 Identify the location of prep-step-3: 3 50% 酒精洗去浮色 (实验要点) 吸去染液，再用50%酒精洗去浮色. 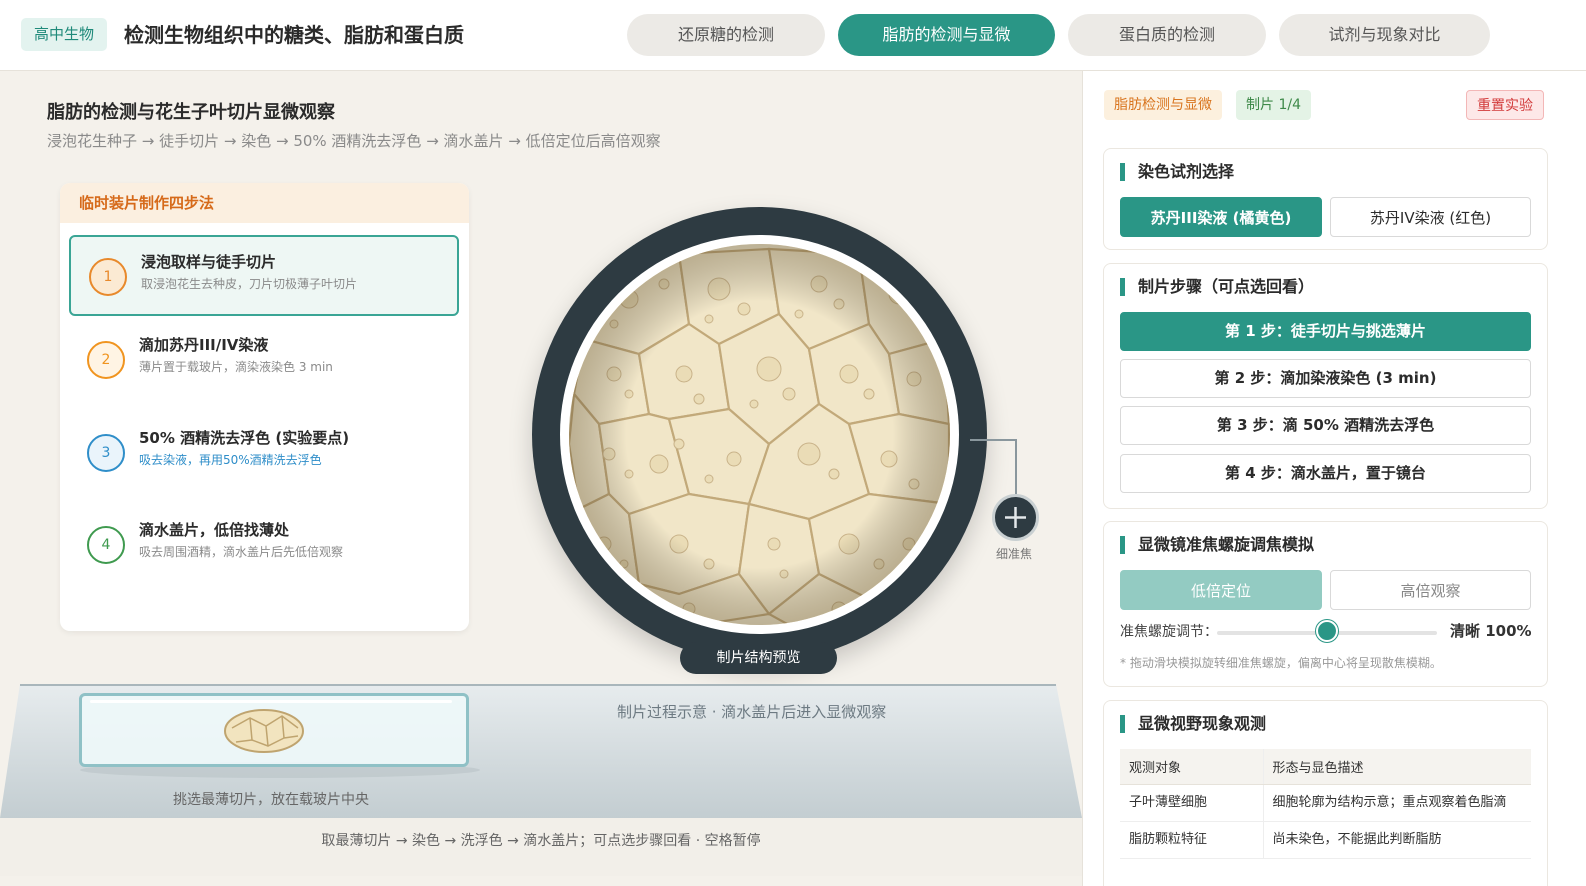
(264, 453).